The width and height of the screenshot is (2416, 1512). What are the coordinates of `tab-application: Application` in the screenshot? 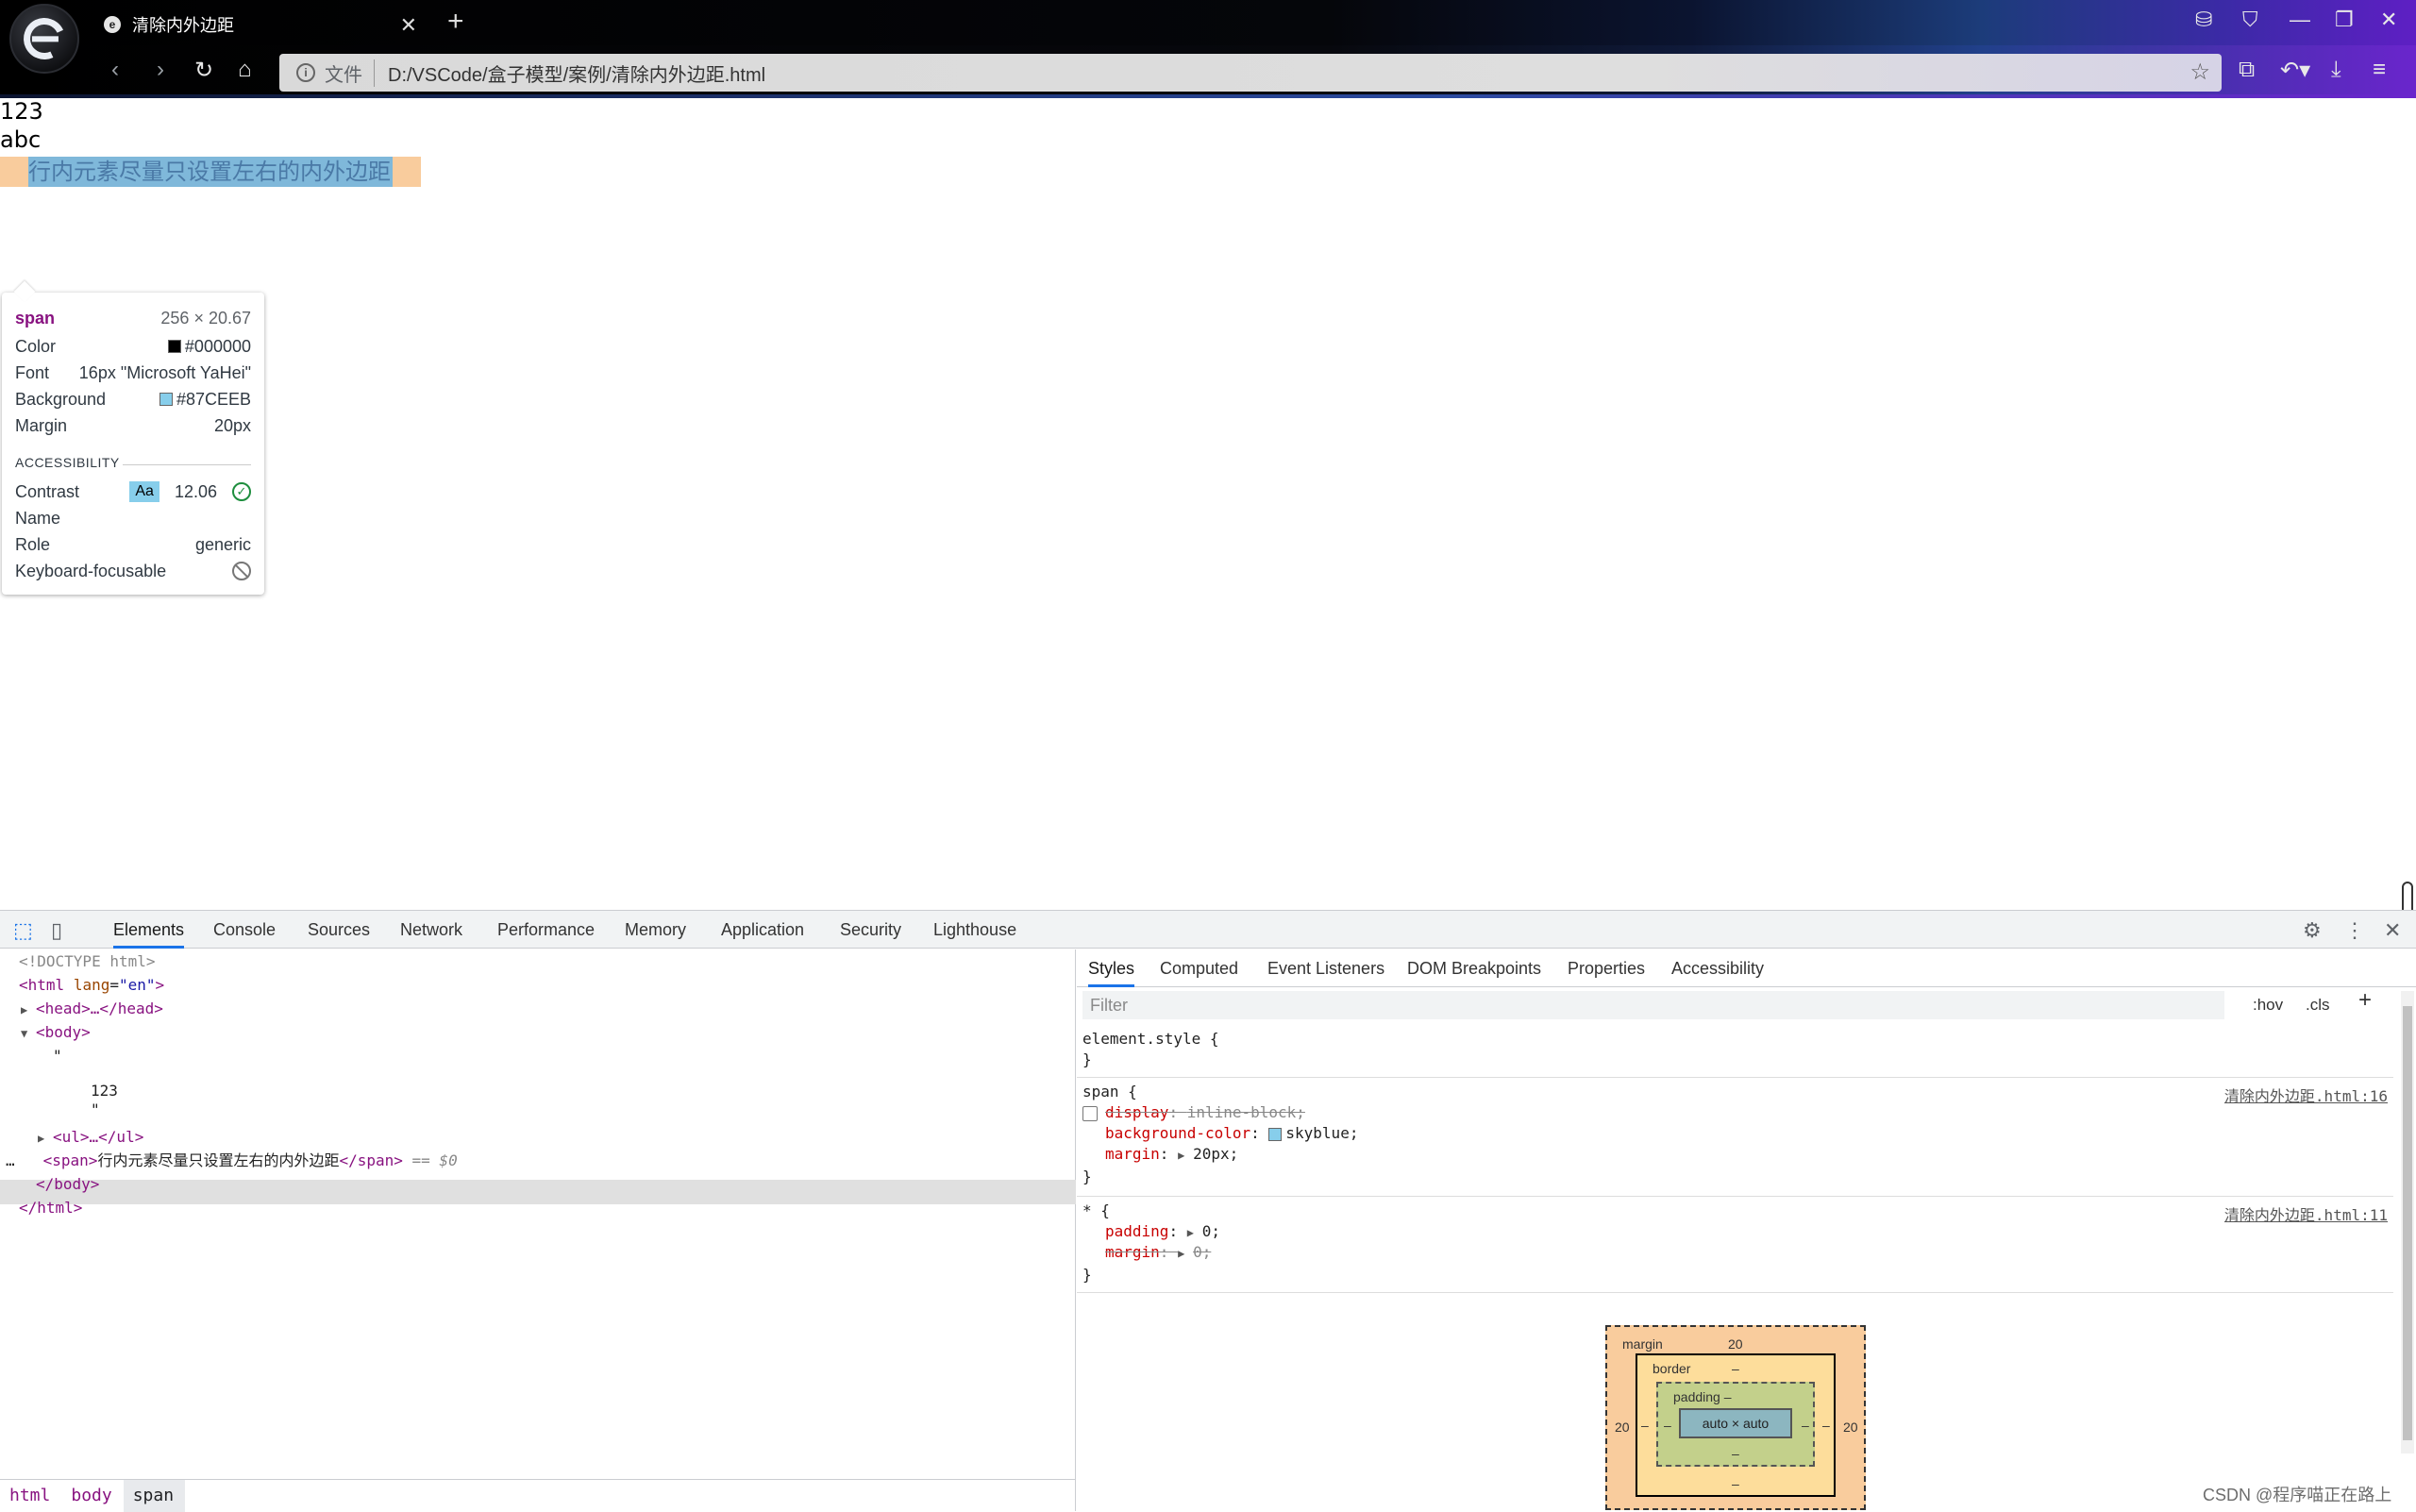 It's located at (763, 930).